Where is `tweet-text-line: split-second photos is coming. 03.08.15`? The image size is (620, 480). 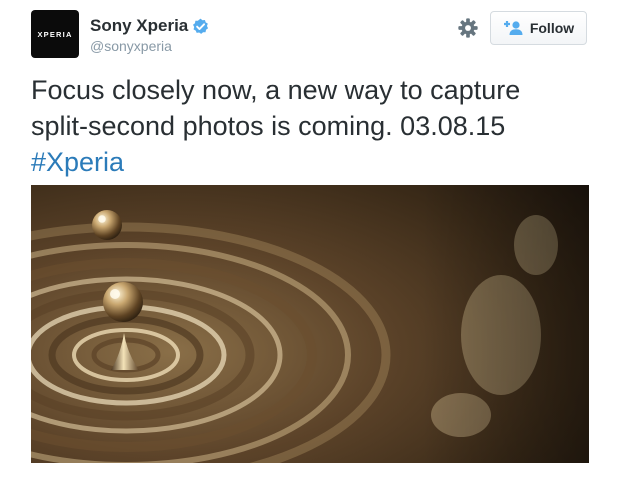 tweet-text-line: split-second photos is coming. 03.08.15 is located at coordinates (268, 126).